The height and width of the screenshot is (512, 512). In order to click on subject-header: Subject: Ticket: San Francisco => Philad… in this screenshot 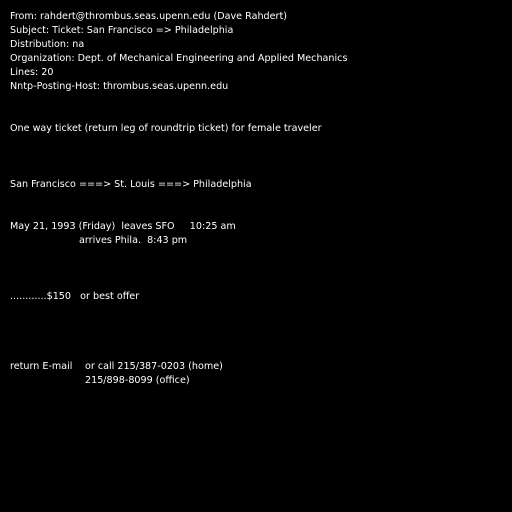, I will do `click(122, 30)`.